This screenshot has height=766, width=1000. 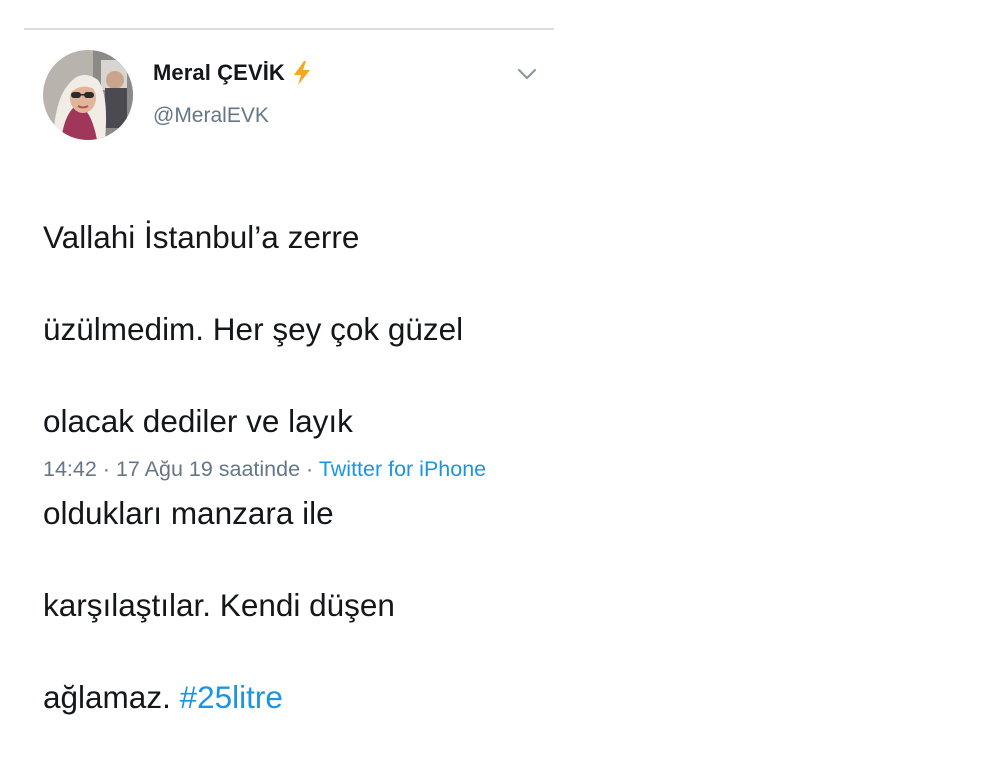 I want to click on author-name-row: Meral ÇEVİK, so click(x=233, y=73).